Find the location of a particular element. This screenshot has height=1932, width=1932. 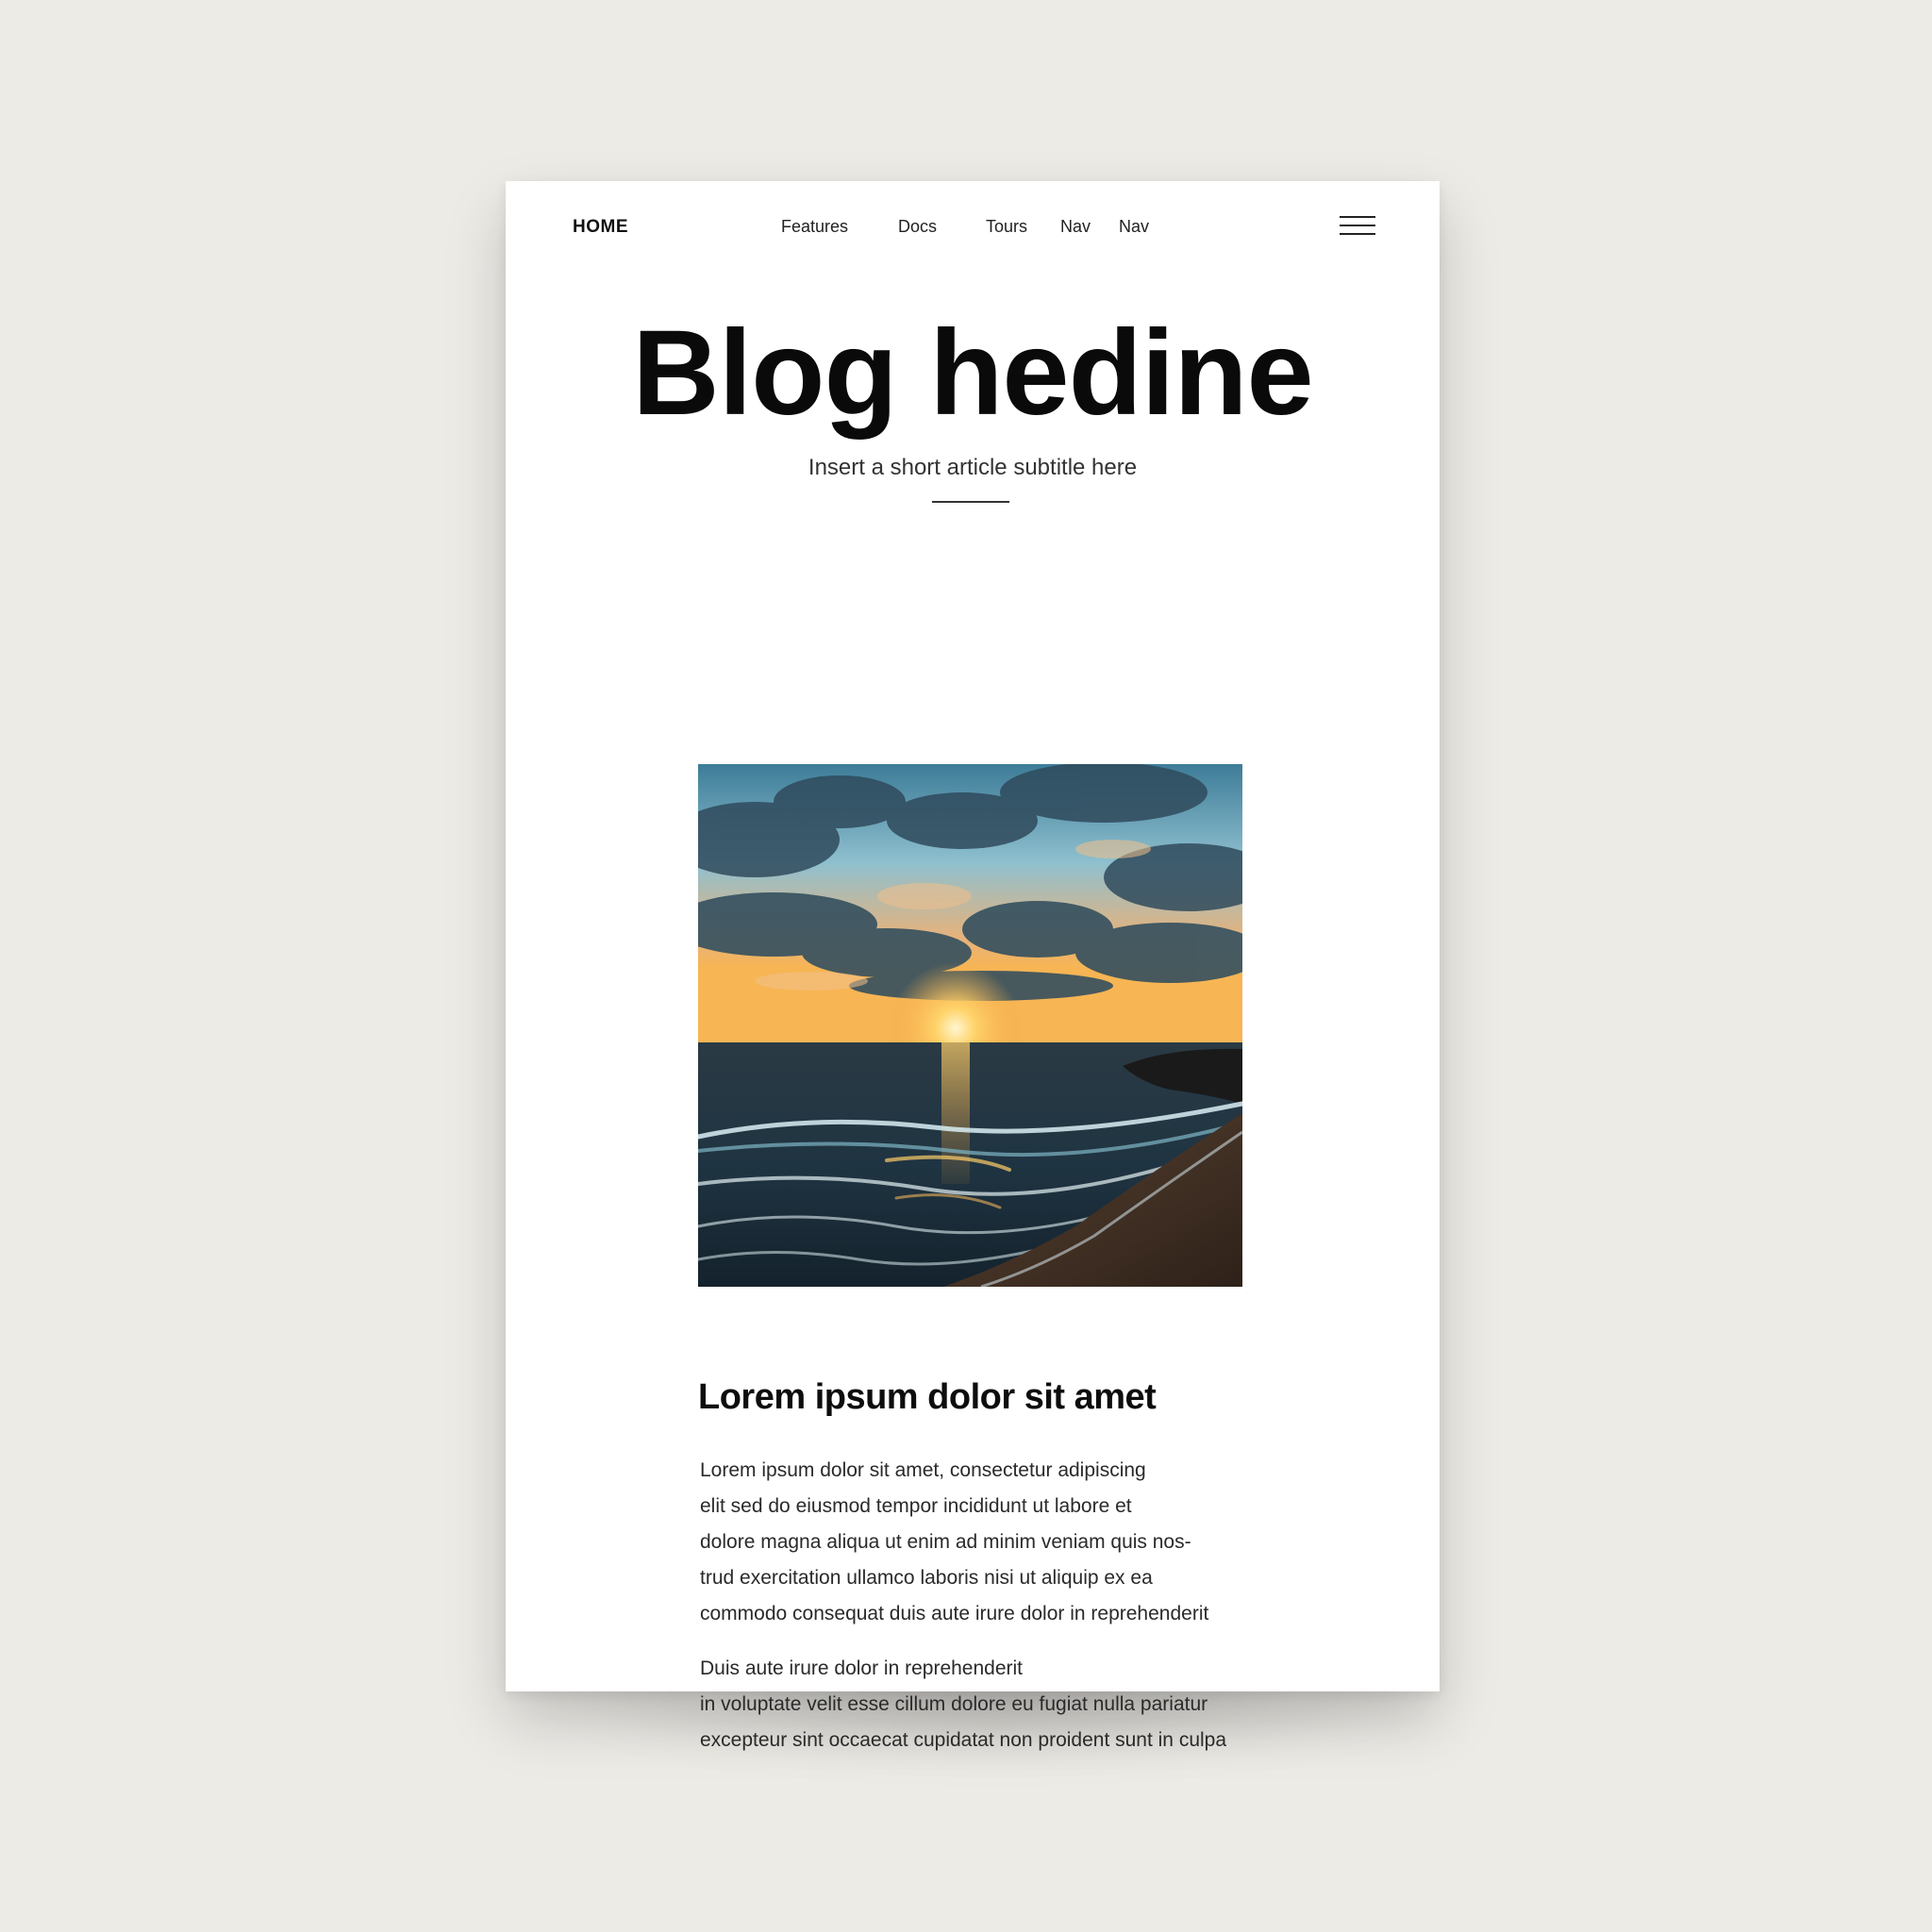

hero-image is located at coordinates (970, 1025).